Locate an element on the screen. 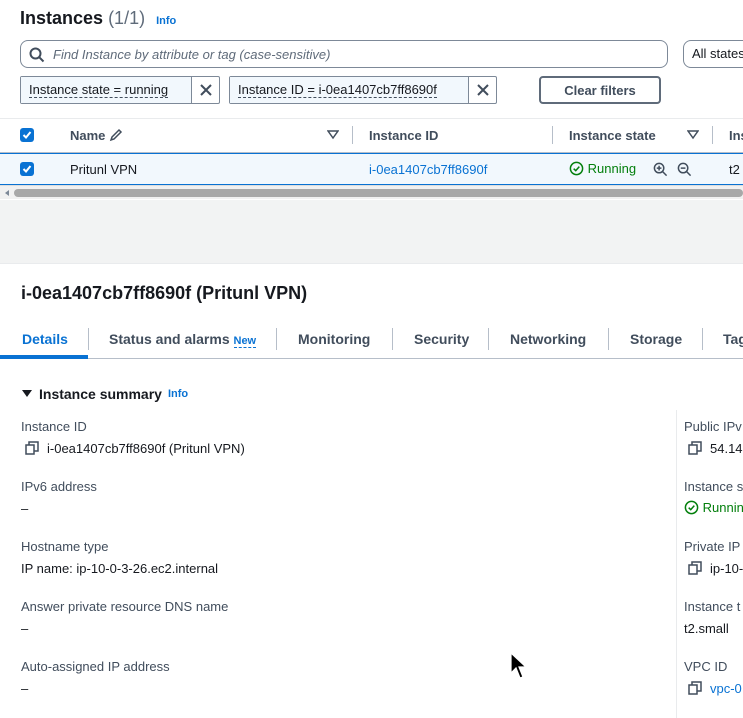 The height and width of the screenshot is (718, 743). vpc-id-link: vpc-0 is located at coordinates (715, 688).